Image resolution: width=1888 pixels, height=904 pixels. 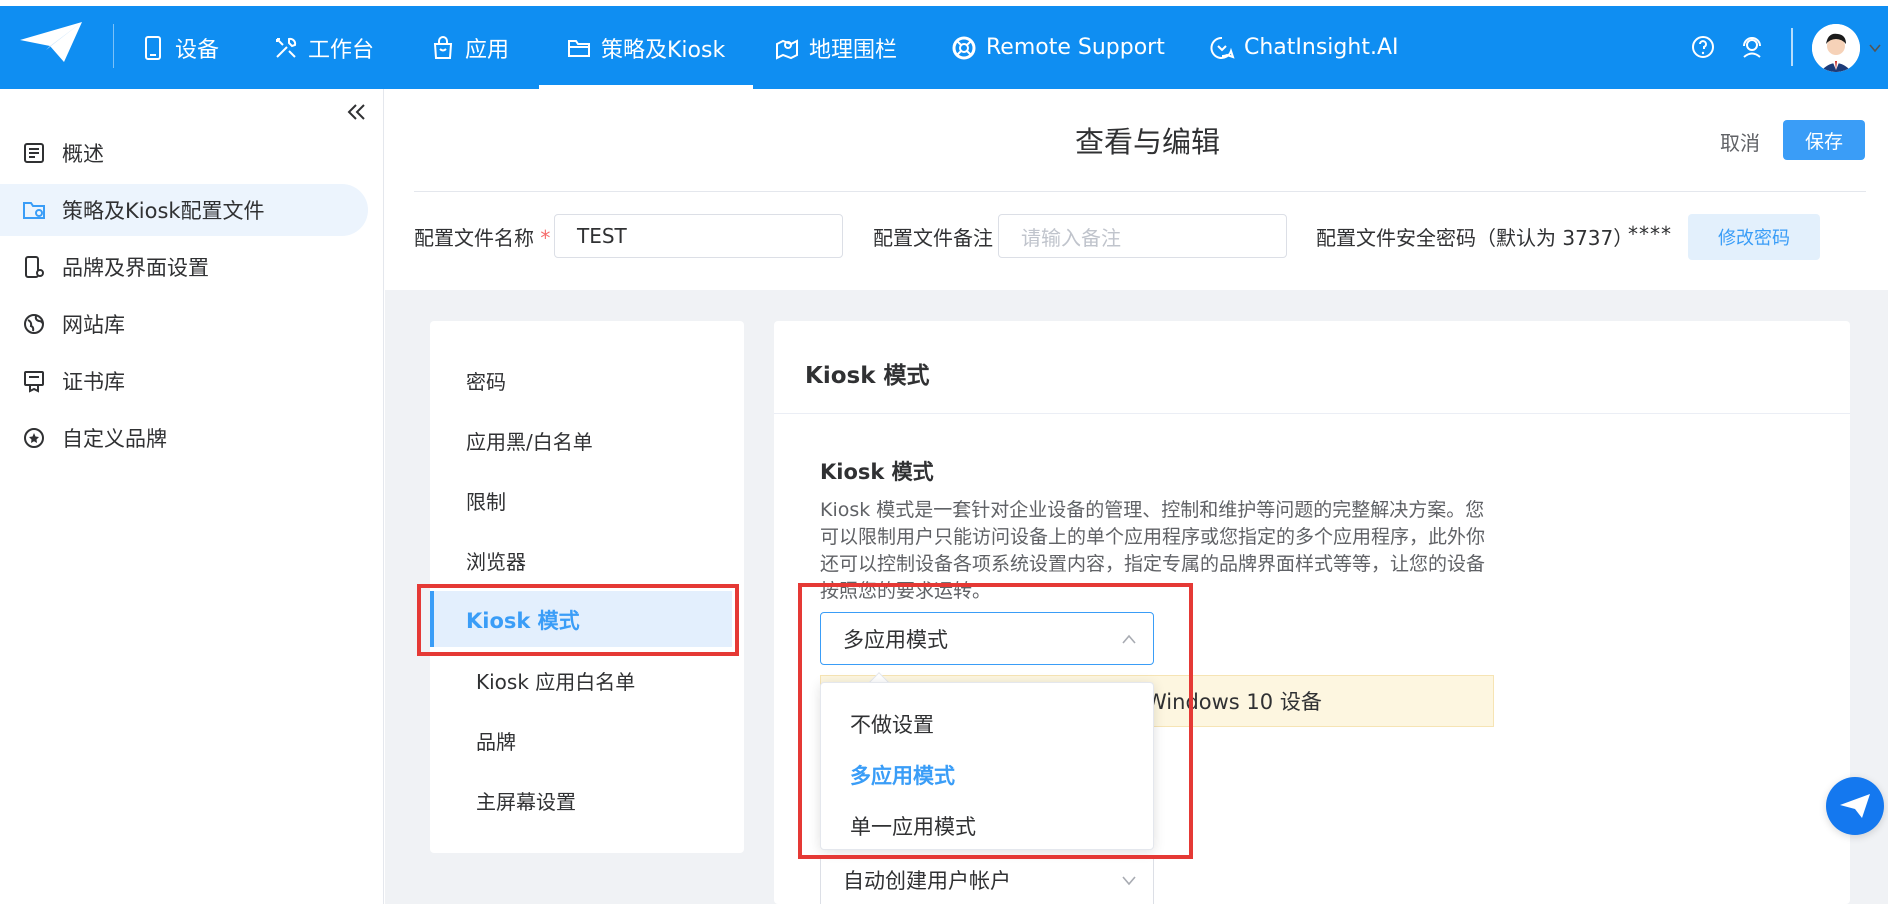 I want to click on device-icon, so click(x=153, y=47).